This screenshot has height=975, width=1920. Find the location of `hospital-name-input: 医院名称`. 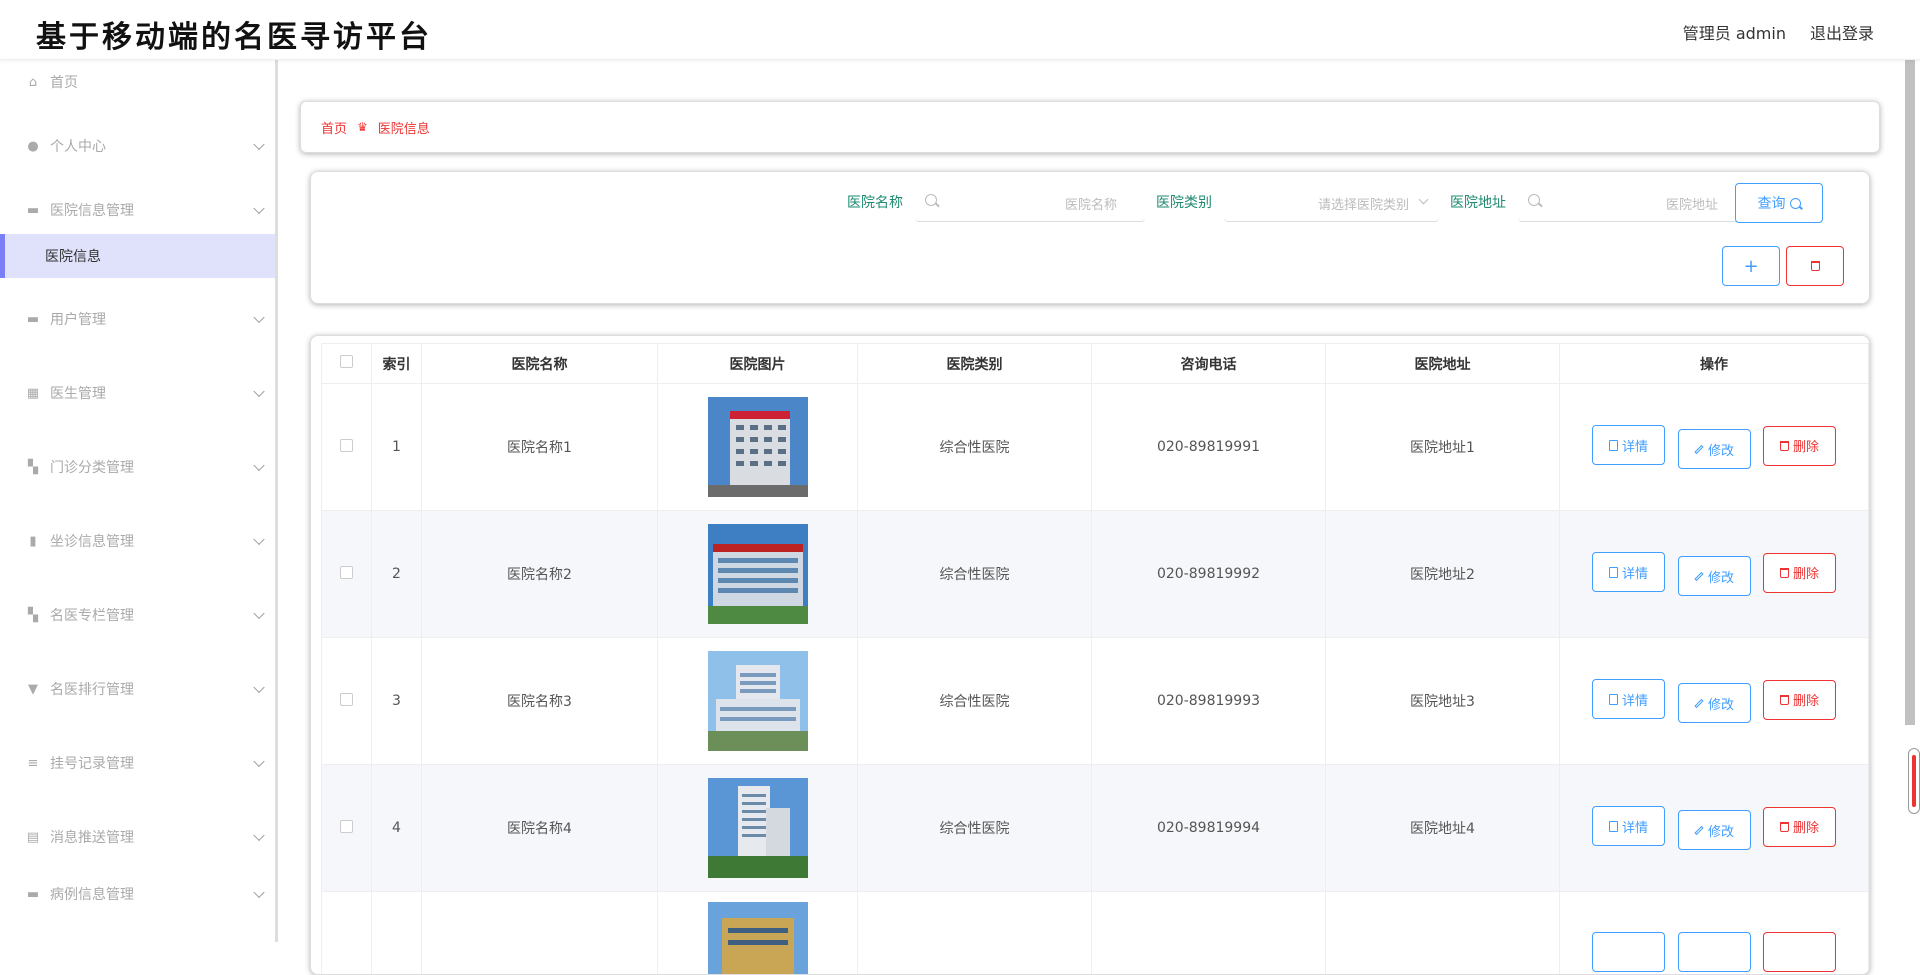

hospital-name-input: 医院名称 is located at coordinates (1030, 202).